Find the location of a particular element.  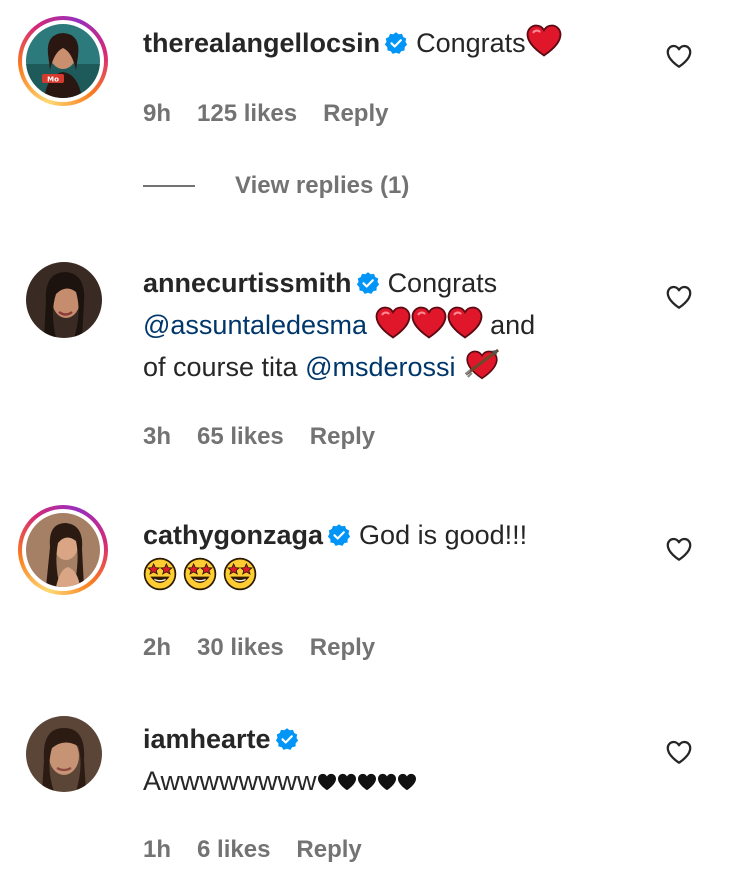

mention-link: @assuntaledesma is located at coordinates (255, 325).